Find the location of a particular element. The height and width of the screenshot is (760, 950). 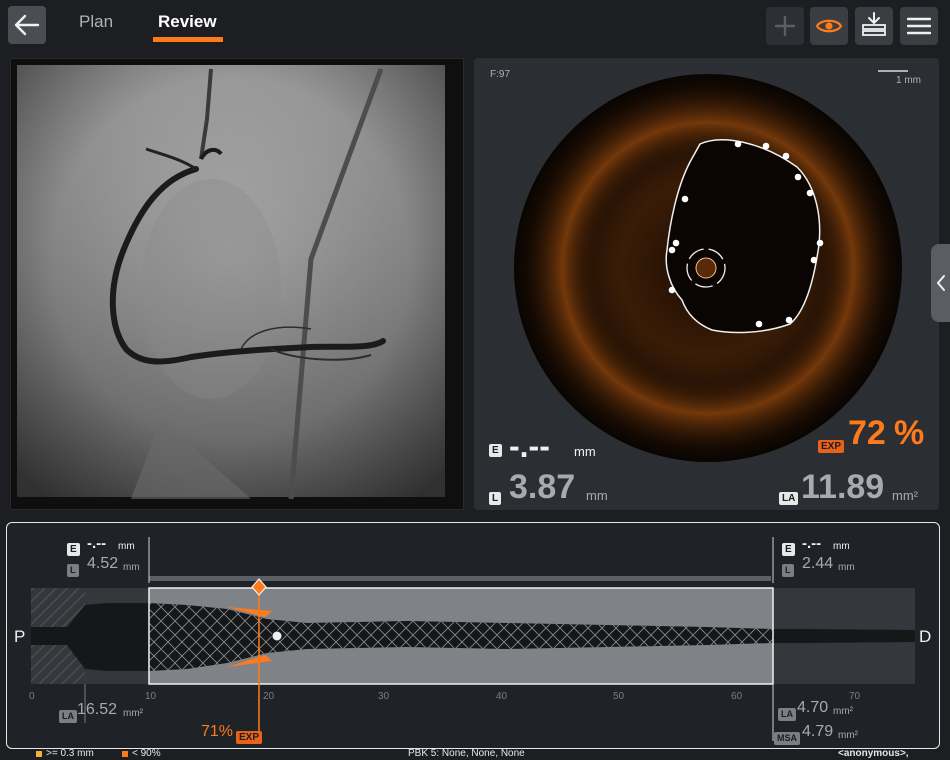

chevron-left-icon is located at coordinates (940, 283).